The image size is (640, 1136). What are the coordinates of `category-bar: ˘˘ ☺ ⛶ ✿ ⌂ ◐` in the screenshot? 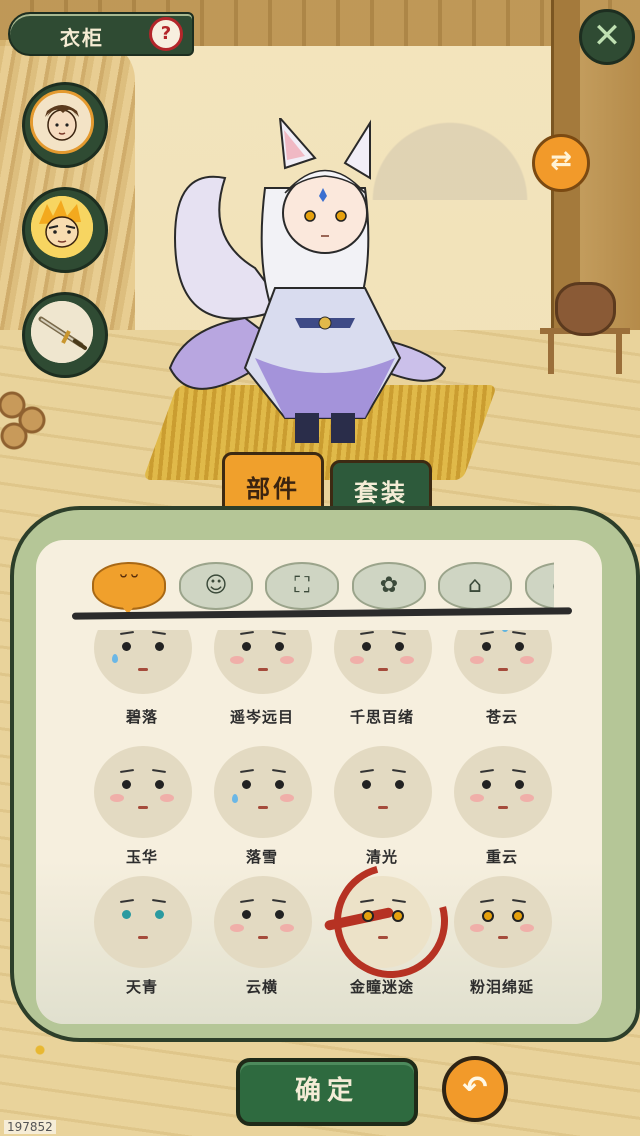 It's located at (323, 587).